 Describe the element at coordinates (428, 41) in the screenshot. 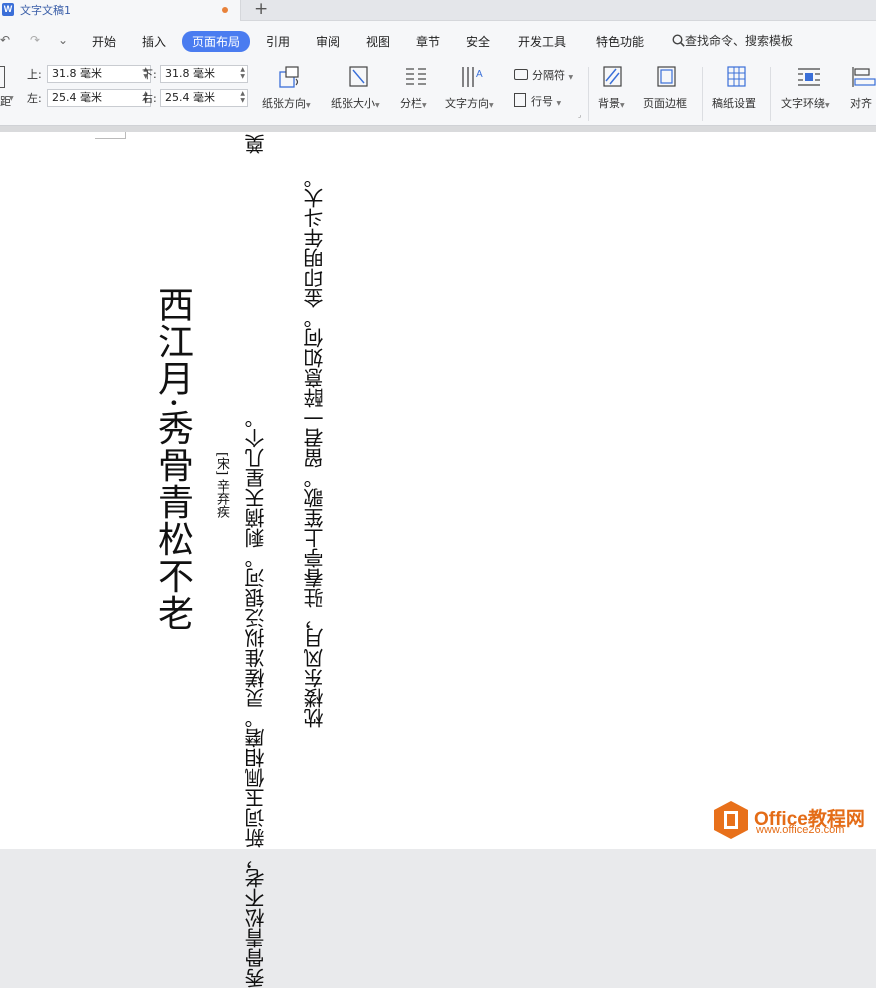

I see `menu-section: 章节` at that location.